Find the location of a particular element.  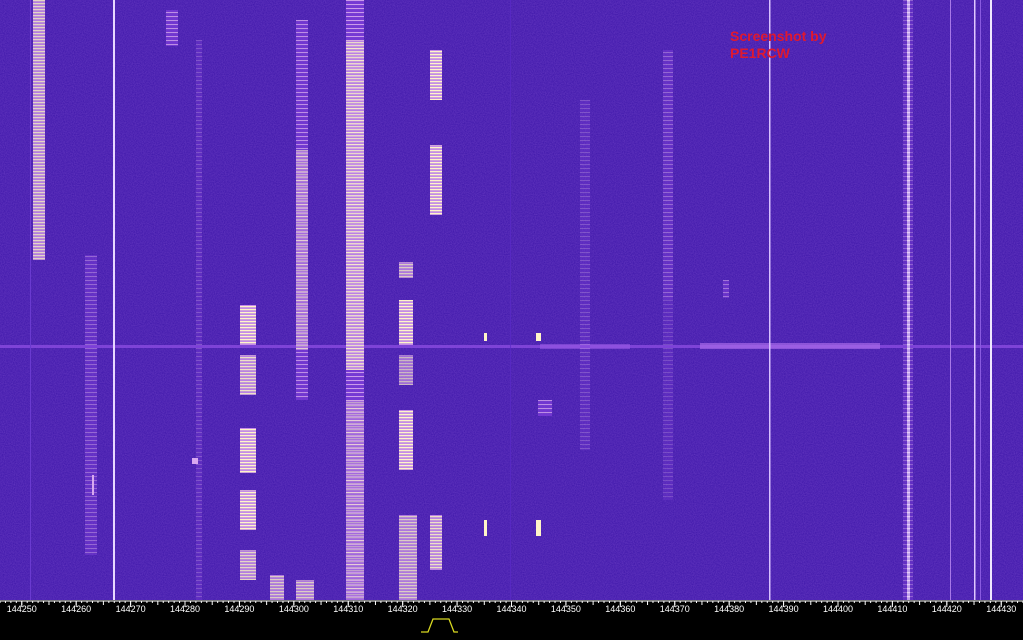

tick-label: 144370 is located at coordinates (675, 609).